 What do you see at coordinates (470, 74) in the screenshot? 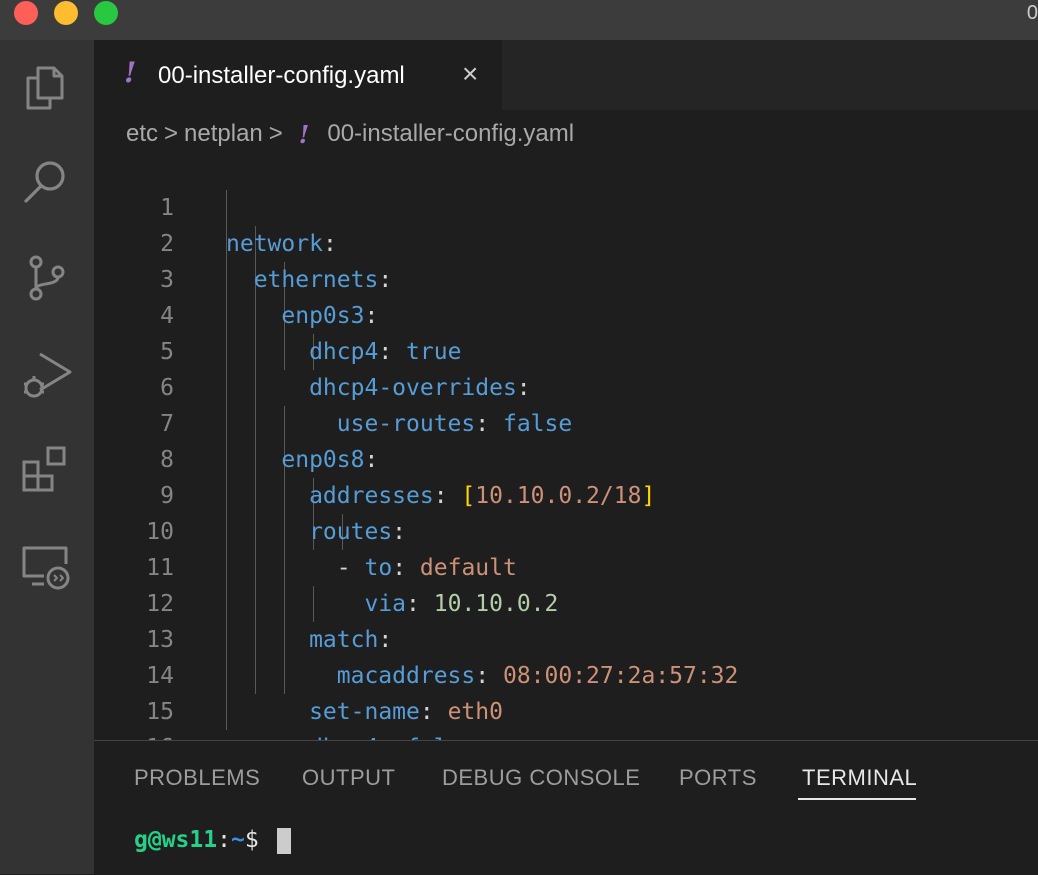
I see `close-icon: ×` at bounding box center [470, 74].